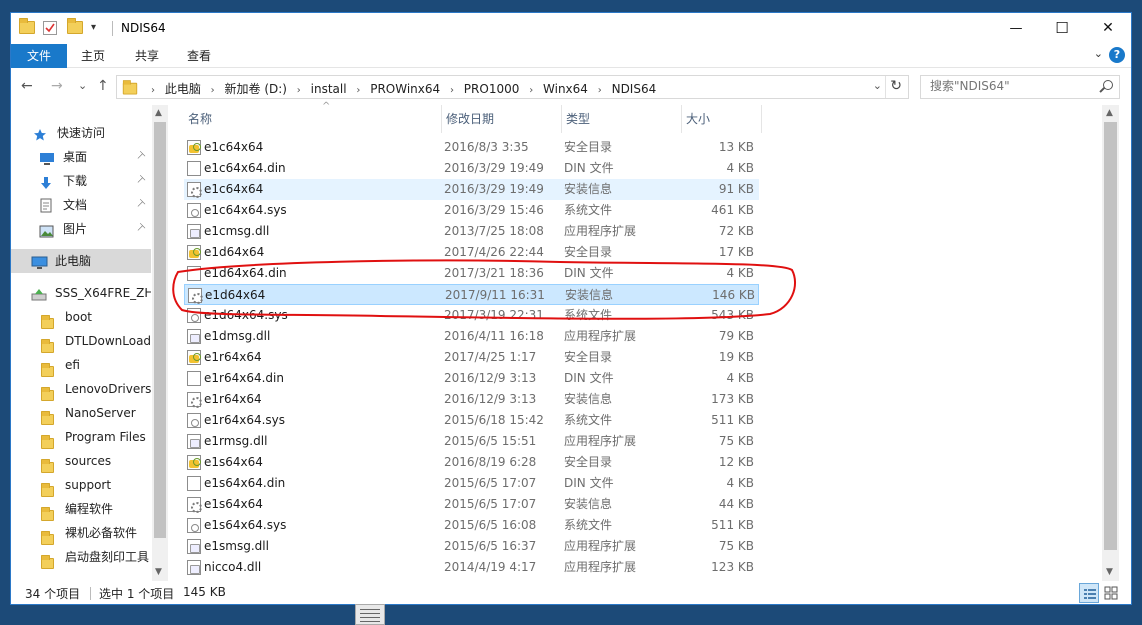 This screenshot has height=625, width=1142. I want to click on table-row: e1d64x64 2017/4/26 22:44 安全目录 17 KB, so click(471, 252).